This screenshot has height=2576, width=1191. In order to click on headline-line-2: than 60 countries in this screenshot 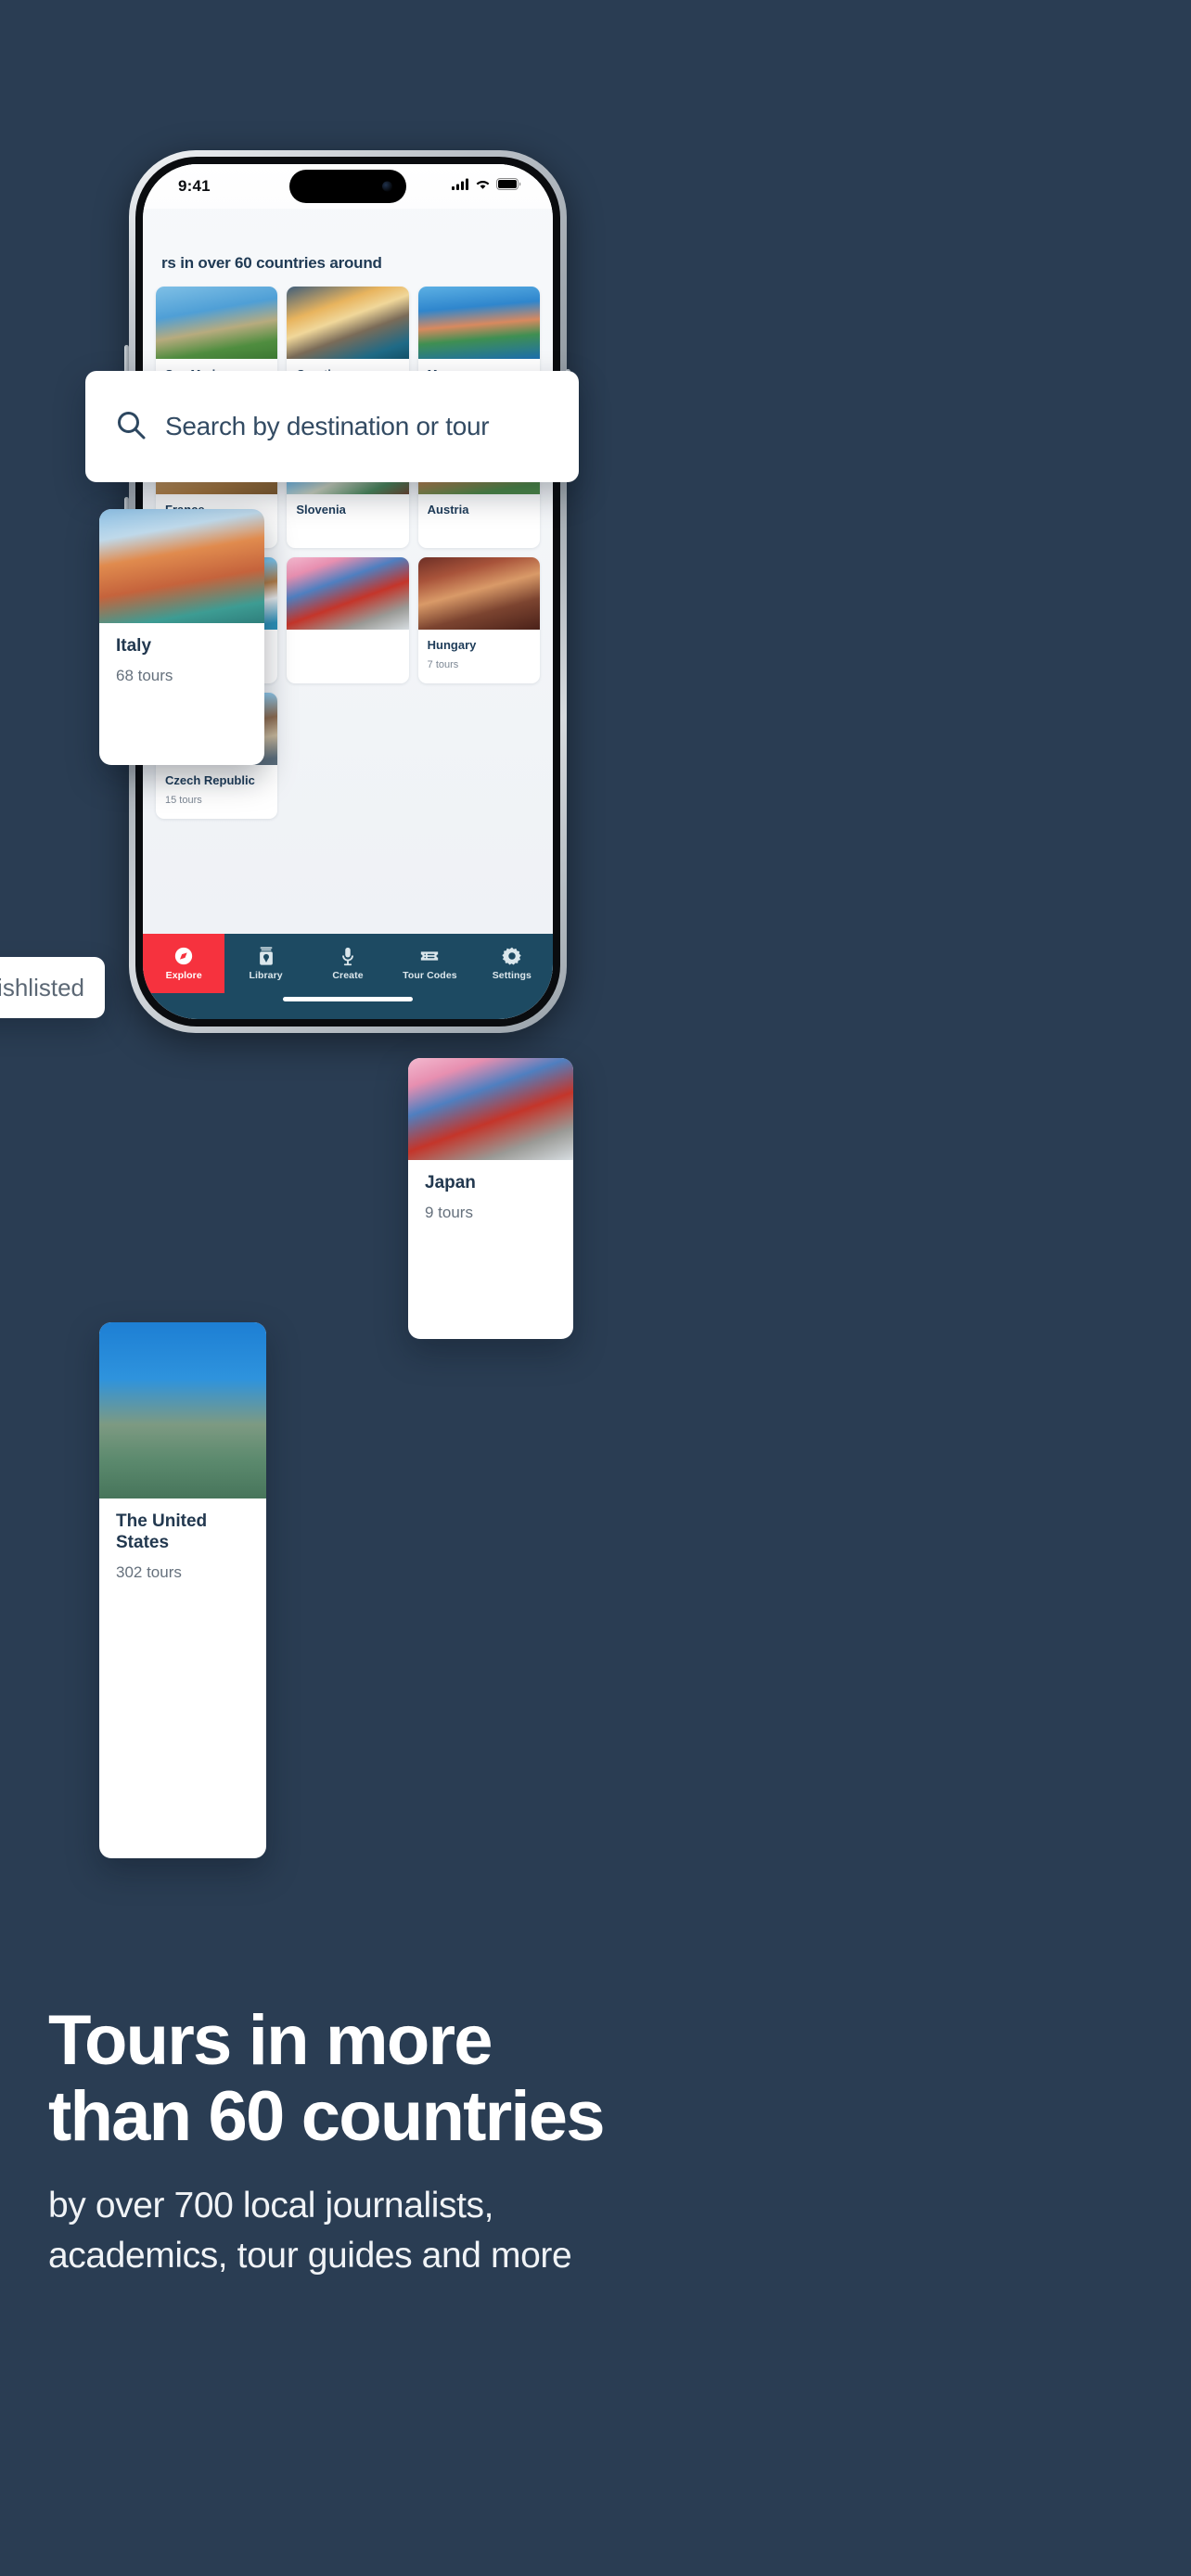, I will do `click(326, 2117)`.